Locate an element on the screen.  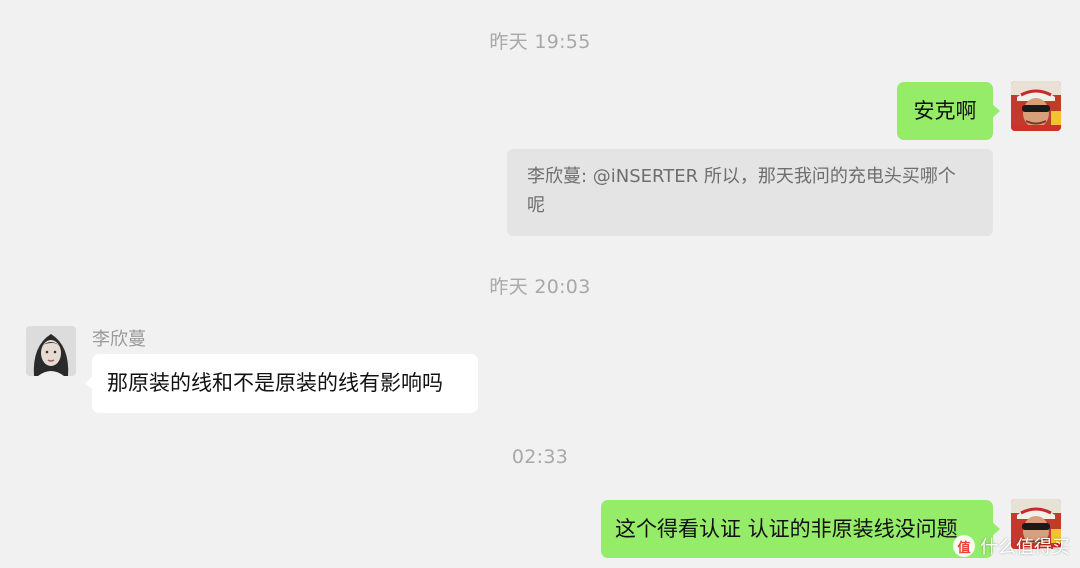
quoted-message: 李欣蔓: @iNSERTER 所以，那天我问的充电头买哪个 呢 is located at coordinates (750, 192).